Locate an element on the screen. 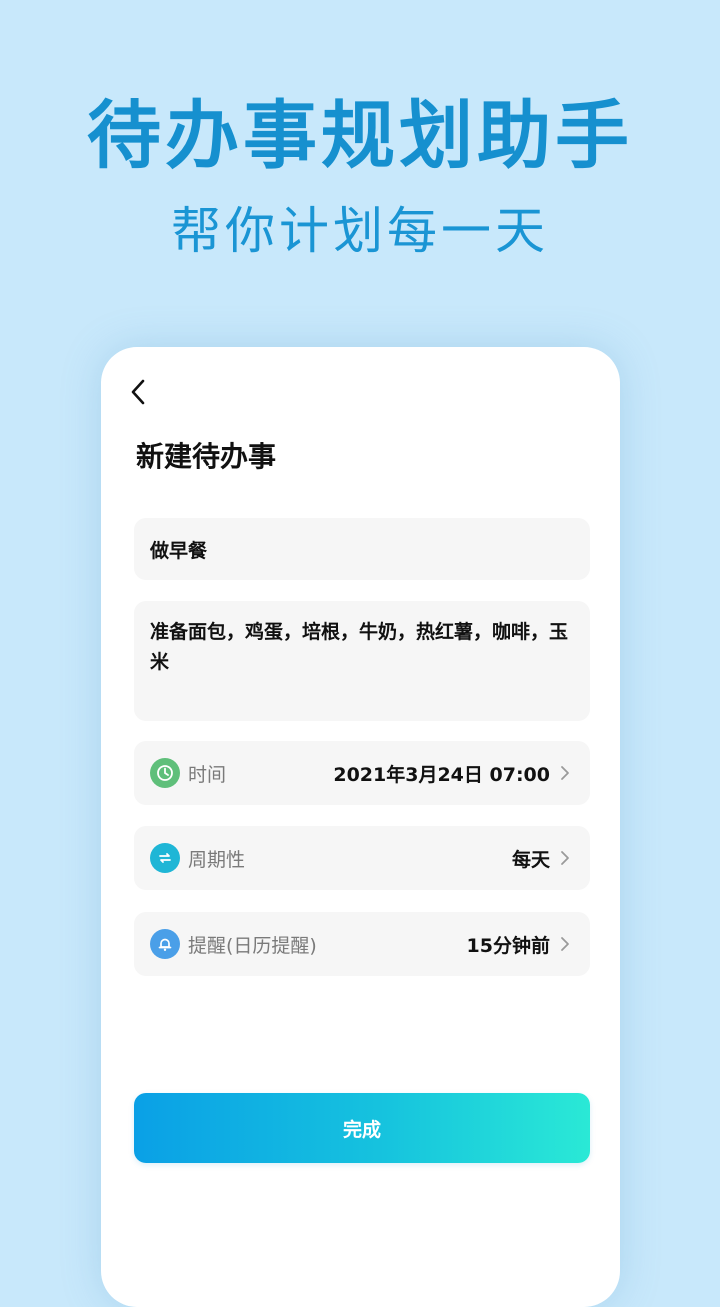  done-button: 完成 is located at coordinates (362, 1128).